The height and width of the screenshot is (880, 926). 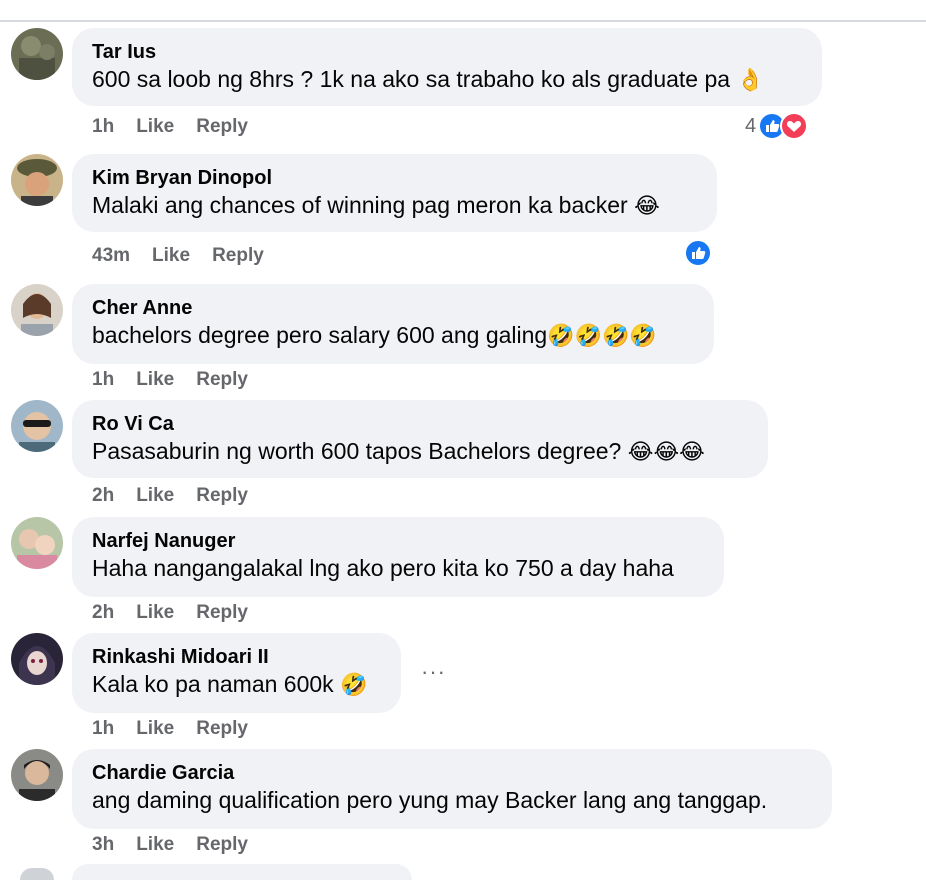 What do you see at coordinates (37, 874) in the screenshot?
I see `next-comment-avatar` at bounding box center [37, 874].